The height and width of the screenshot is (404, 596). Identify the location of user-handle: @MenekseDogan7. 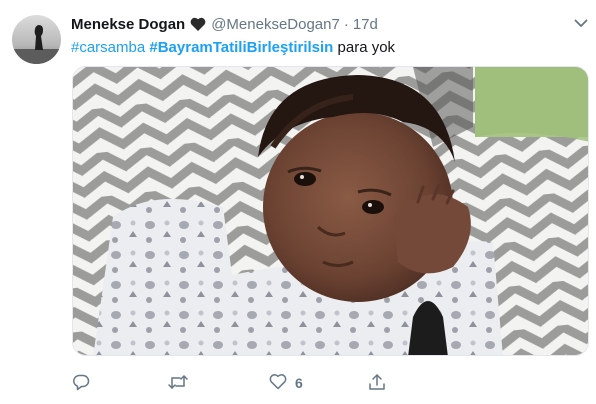
(275, 24).